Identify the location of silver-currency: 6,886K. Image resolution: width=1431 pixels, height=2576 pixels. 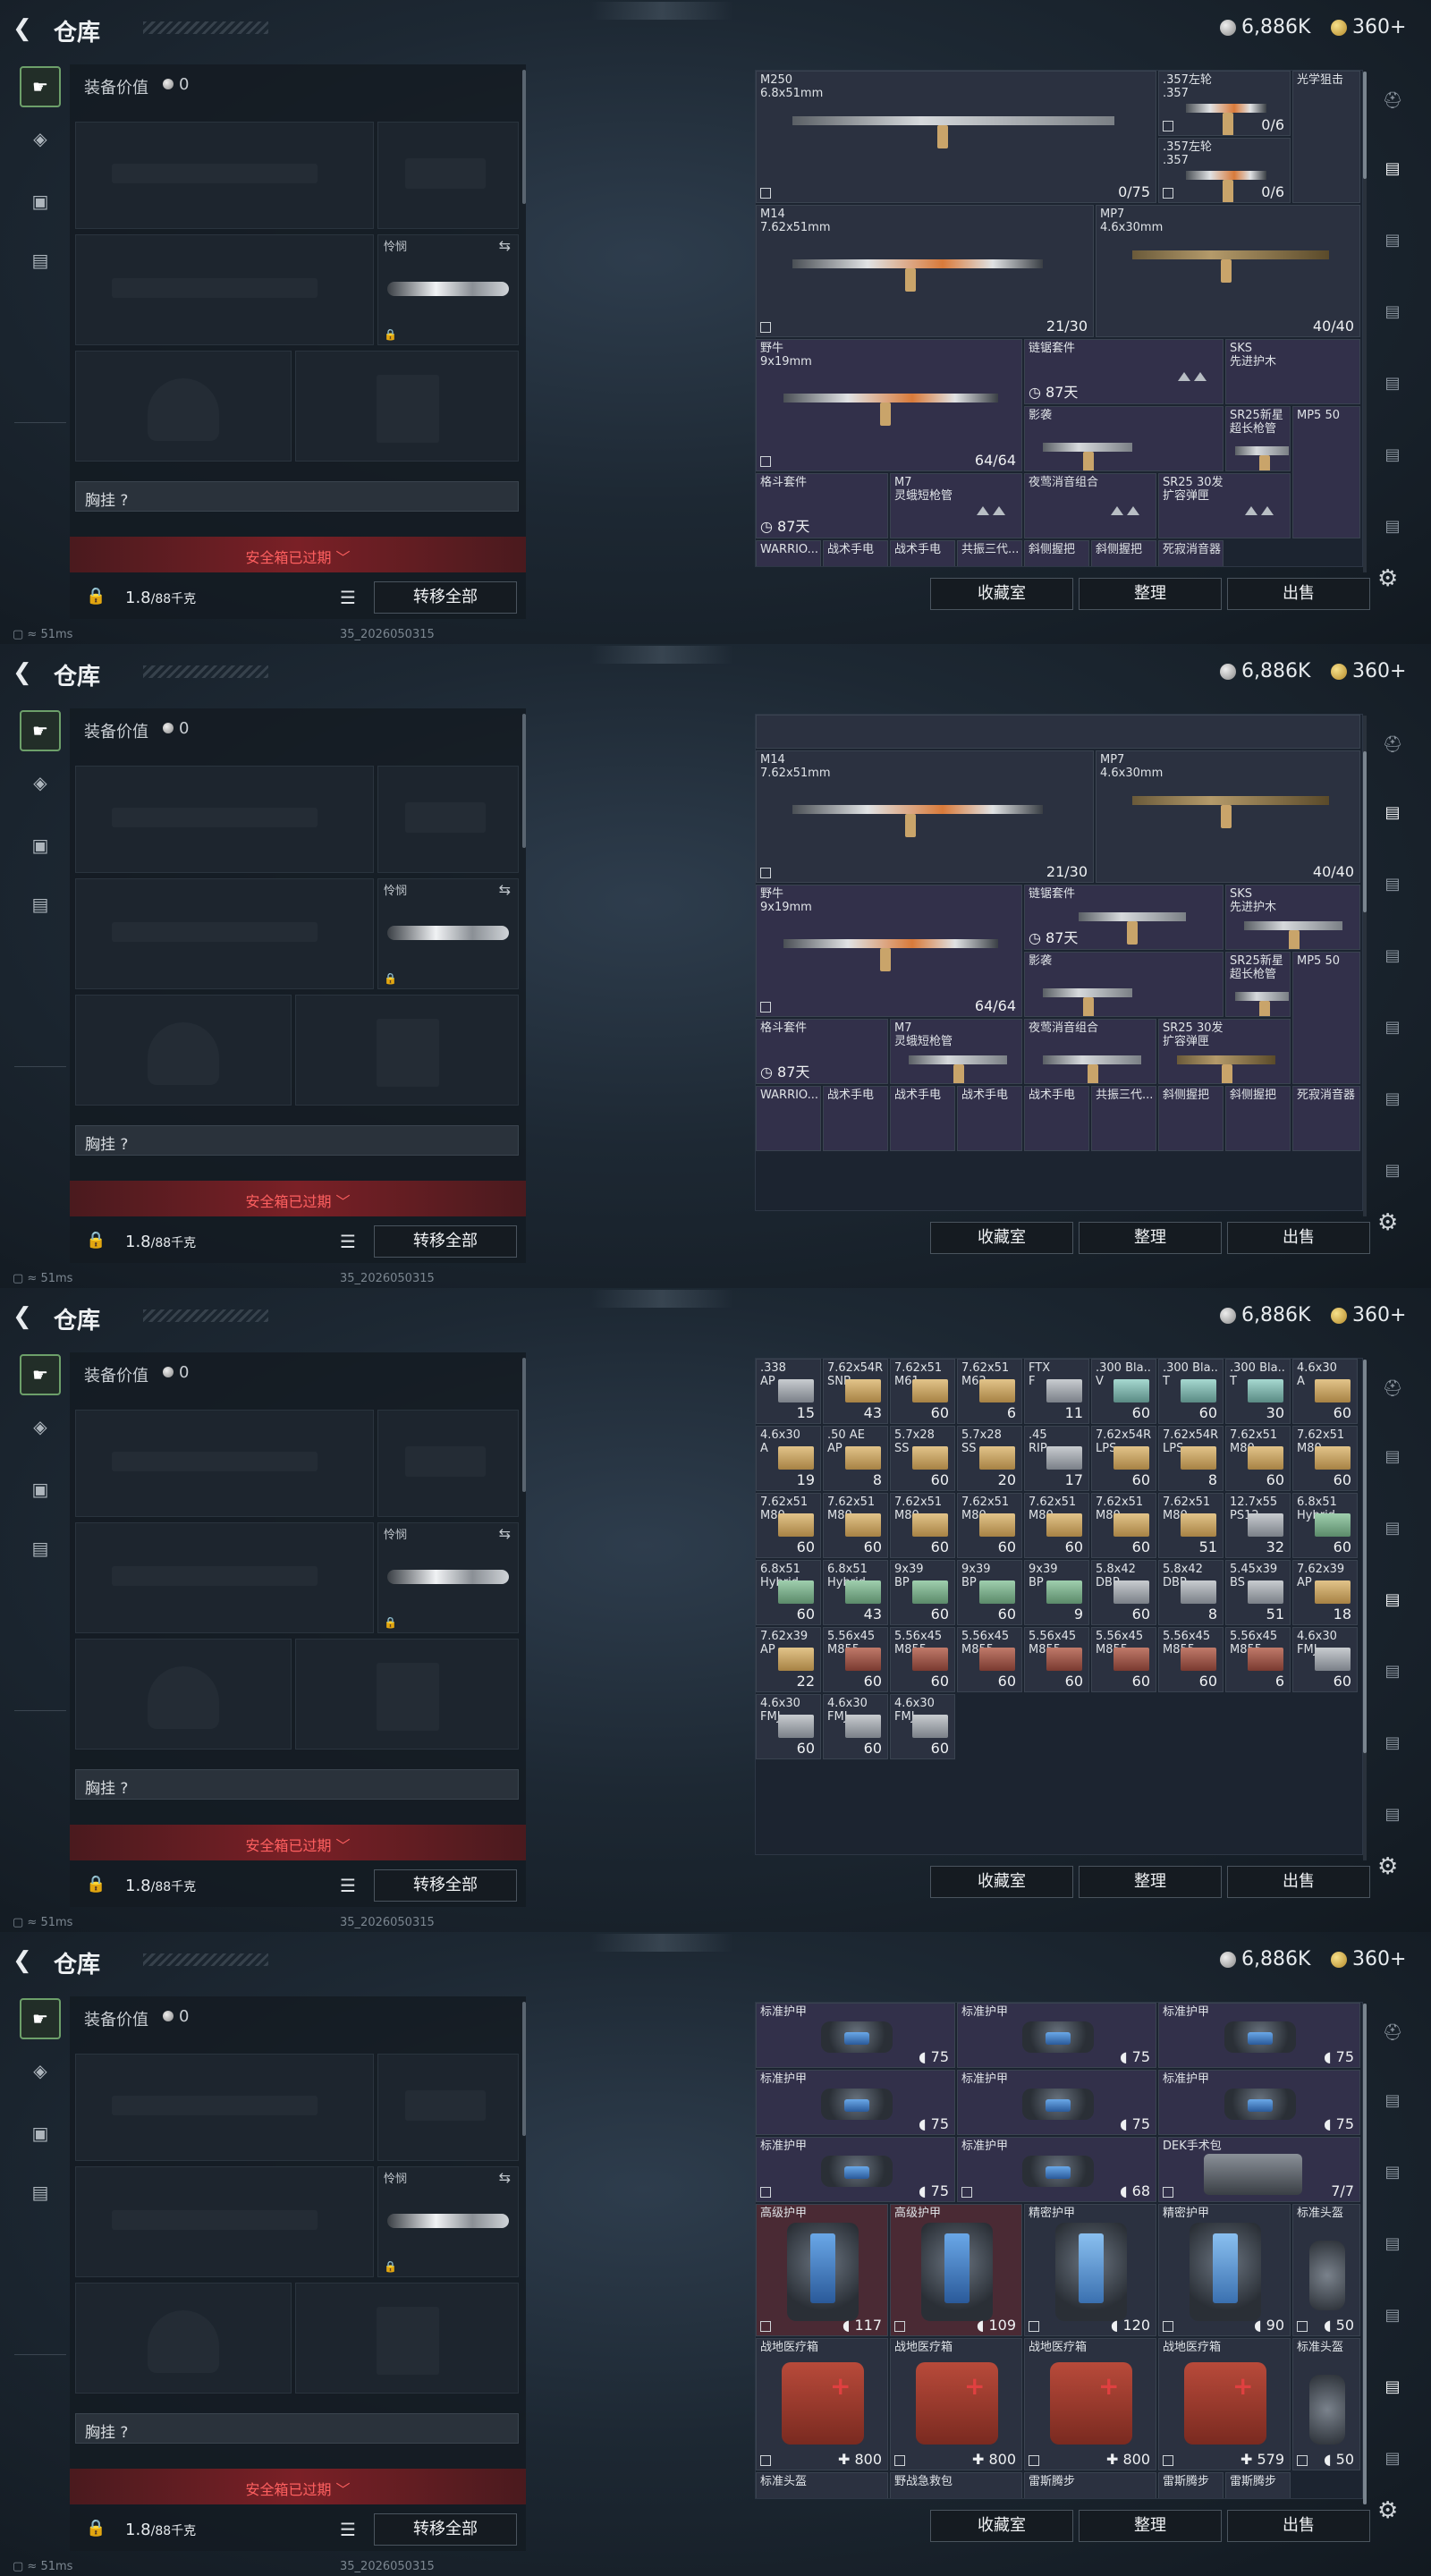
(1265, 1315).